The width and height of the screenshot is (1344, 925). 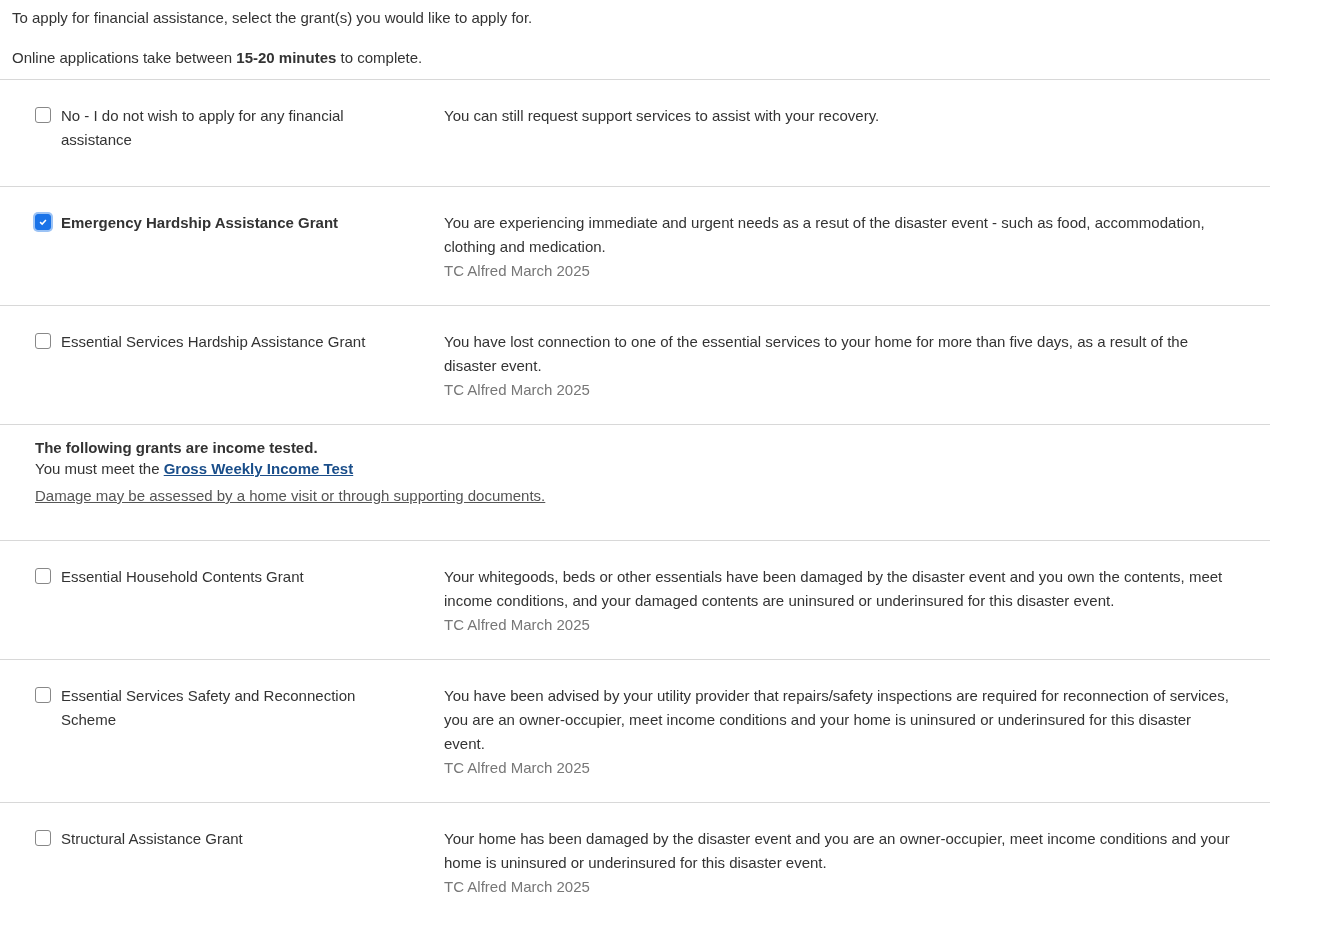 I want to click on intro-text: To apply for financial assistance, select the grant(s) you would like to apply for., so click(x=273, y=18).